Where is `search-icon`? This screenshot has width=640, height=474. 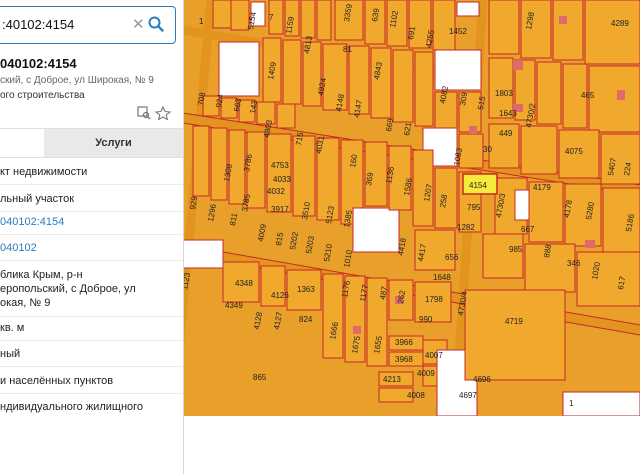
search-icon is located at coordinates (156, 24).